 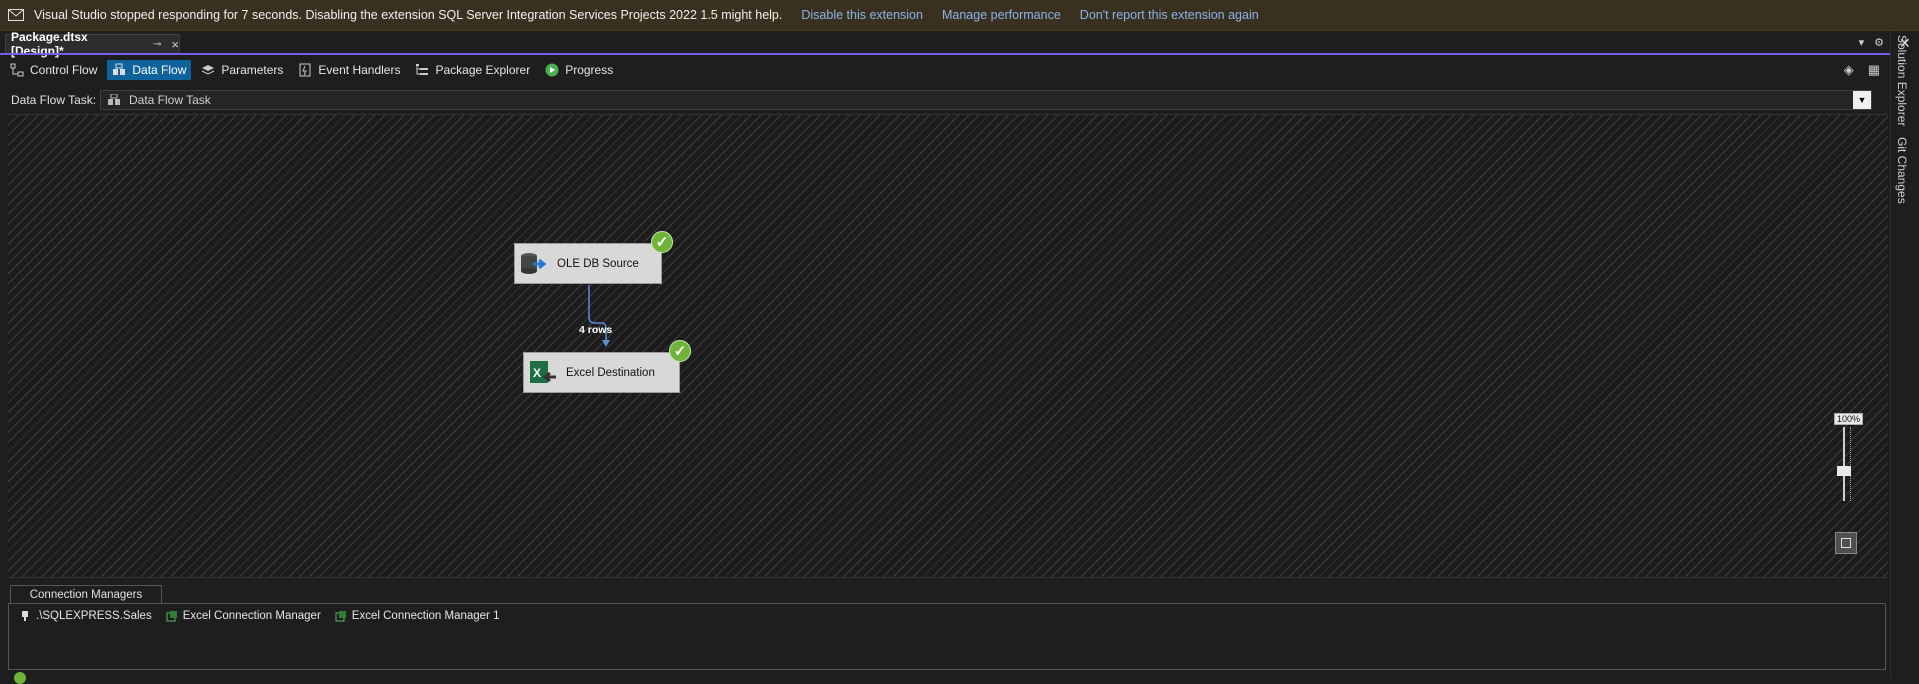 What do you see at coordinates (305, 70) in the screenshot?
I see `event-handlers-icon` at bounding box center [305, 70].